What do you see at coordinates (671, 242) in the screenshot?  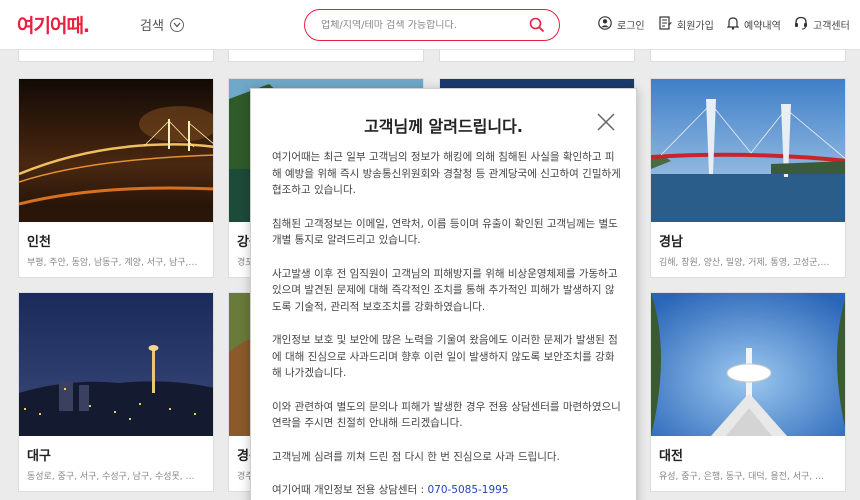 I see `card-title: 경남` at bounding box center [671, 242].